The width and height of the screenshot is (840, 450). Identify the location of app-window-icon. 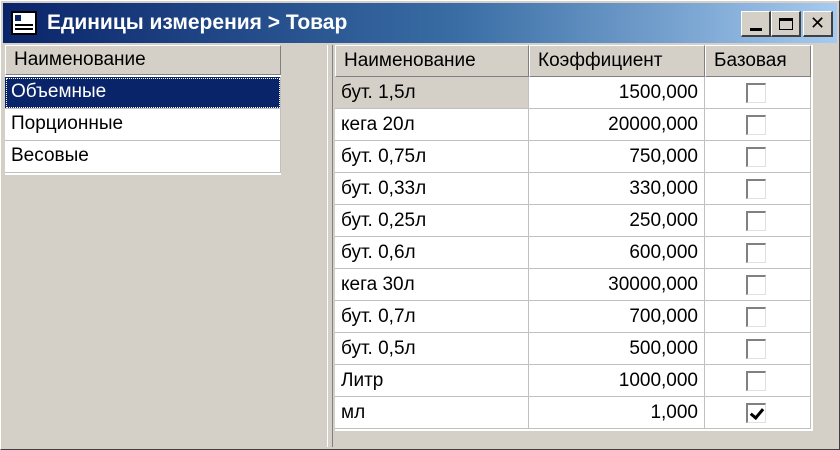
(24, 23).